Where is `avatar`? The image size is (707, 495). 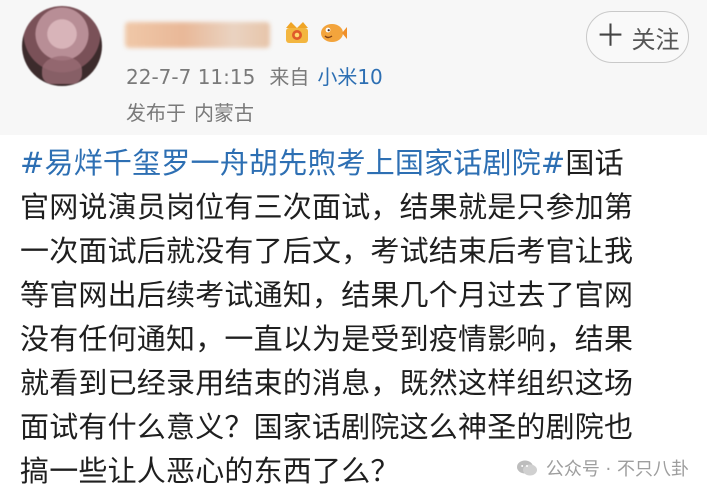
avatar is located at coordinates (62, 46).